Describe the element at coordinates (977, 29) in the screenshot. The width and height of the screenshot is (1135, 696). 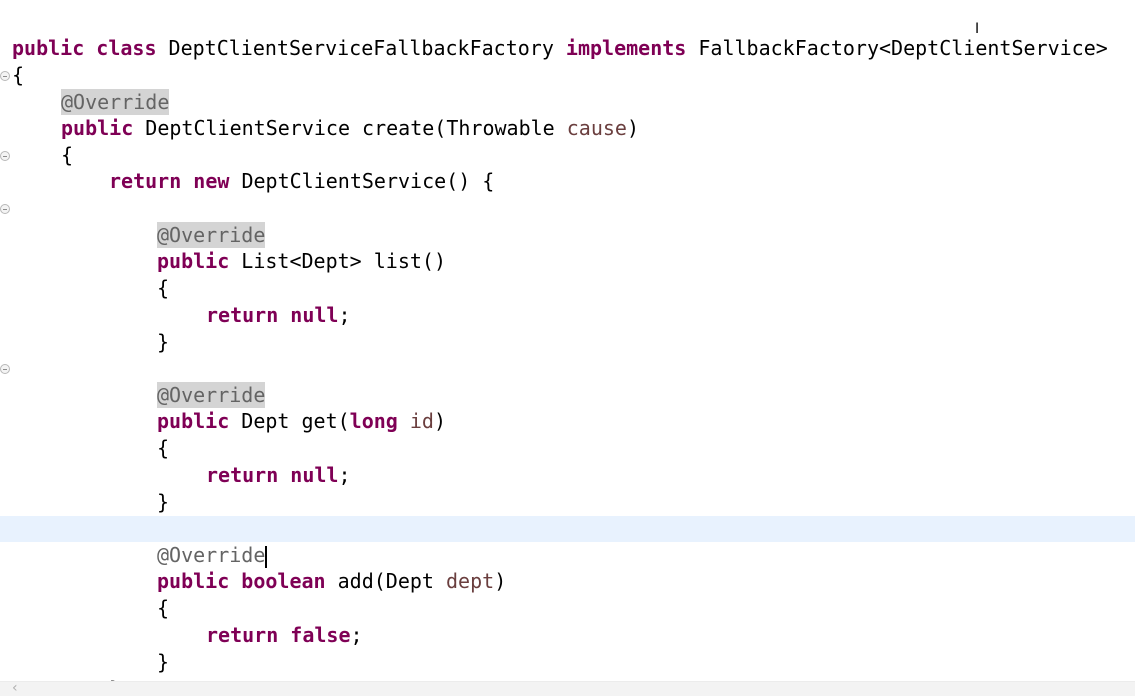
I see `i-beam-cursor-icon: I` at that location.